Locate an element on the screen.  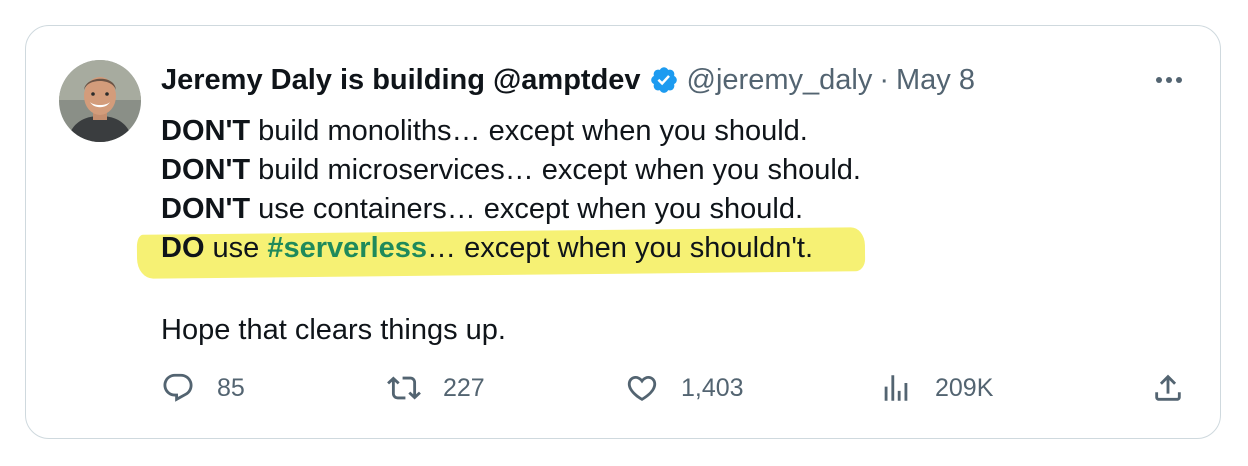
tweet-line-2-bold: DON'T is located at coordinates (206, 170).